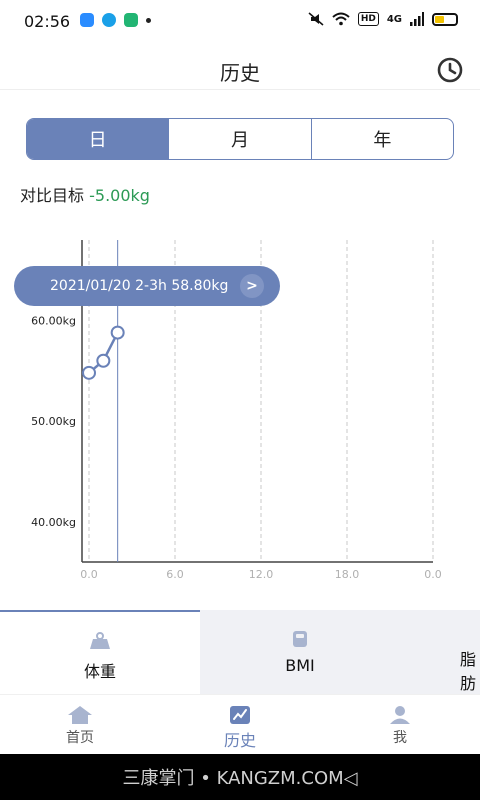  I want to click on x-tick-label: 12.0, so click(261, 574).